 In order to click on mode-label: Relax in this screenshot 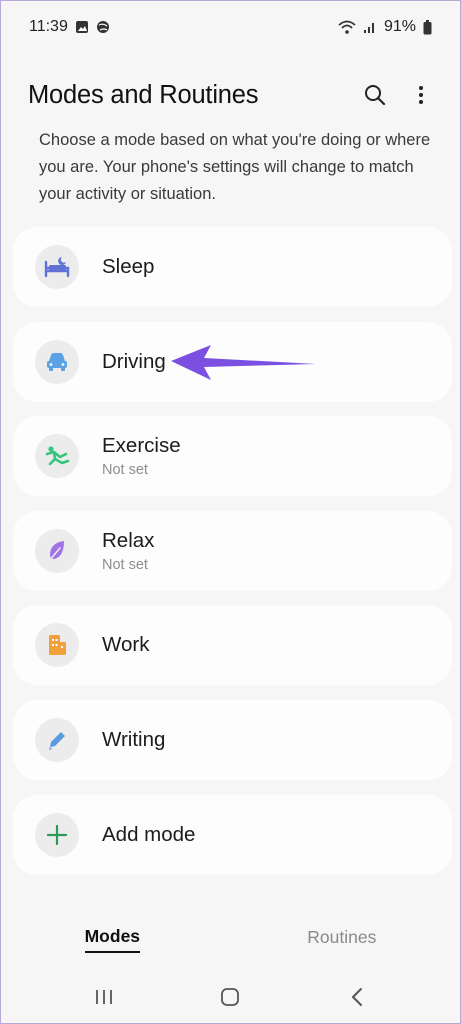, I will do `click(128, 540)`.